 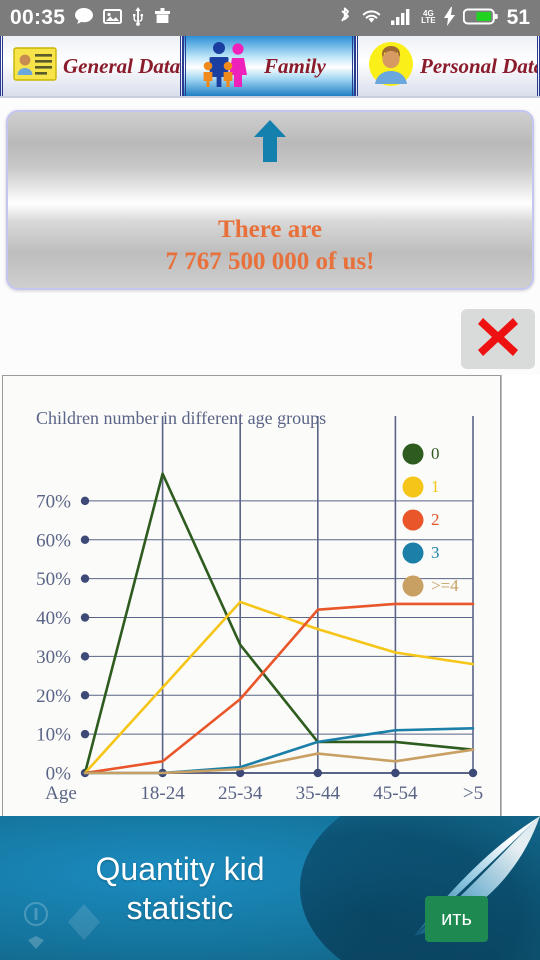 What do you see at coordinates (435, 552) in the screenshot?
I see `svg-text: 3` at bounding box center [435, 552].